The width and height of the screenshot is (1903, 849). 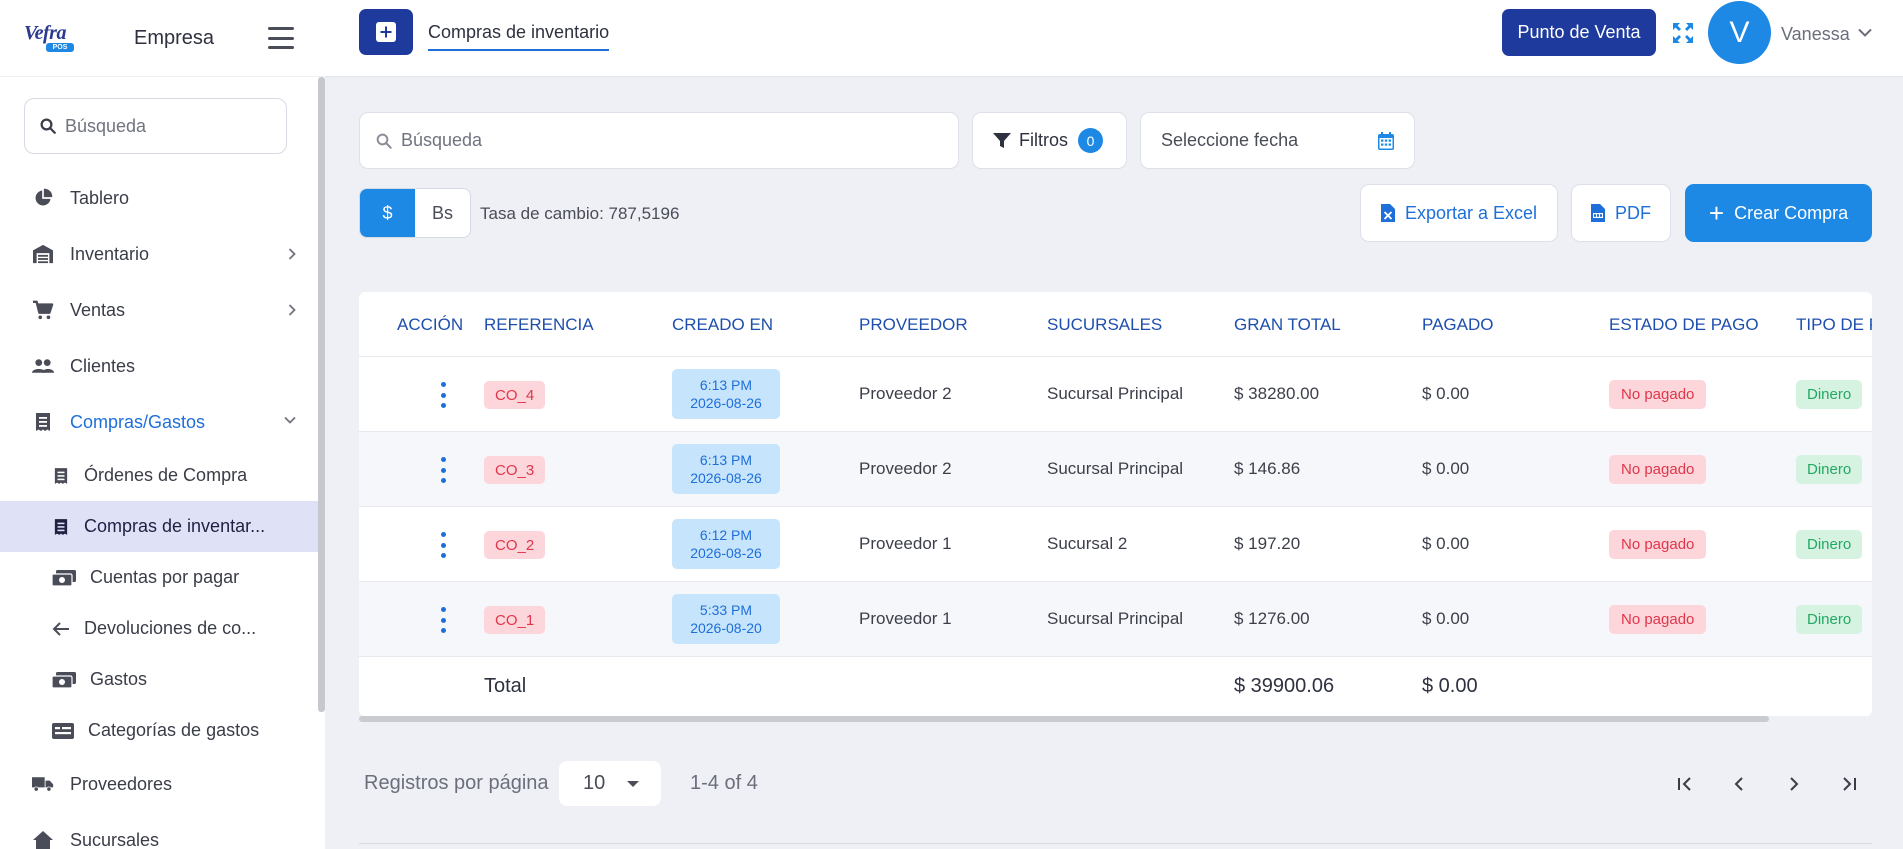 What do you see at coordinates (386, 32) in the screenshot?
I see `add-tab-button` at bounding box center [386, 32].